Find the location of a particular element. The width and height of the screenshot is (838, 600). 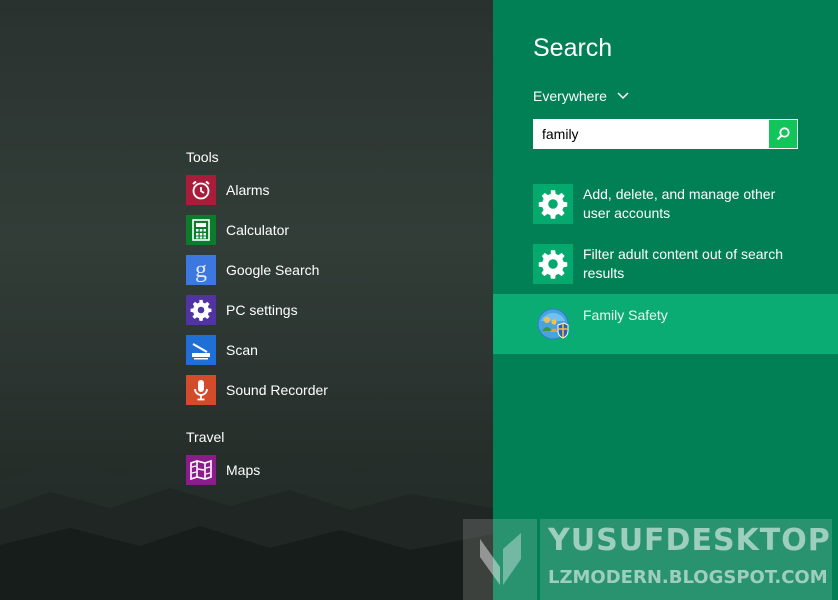

watermark: YUSUFDESKTOP LZMODERN.BLOGSPOT.COM is located at coordinates (650, 559).